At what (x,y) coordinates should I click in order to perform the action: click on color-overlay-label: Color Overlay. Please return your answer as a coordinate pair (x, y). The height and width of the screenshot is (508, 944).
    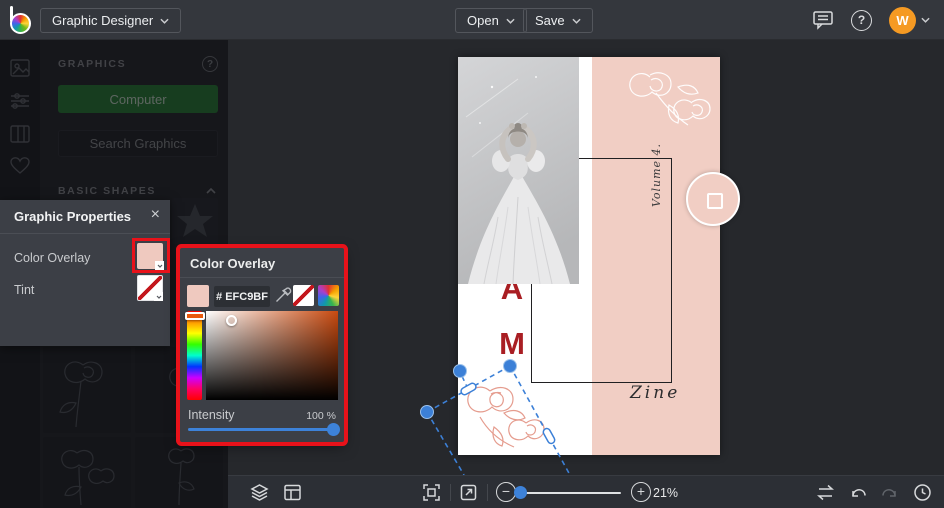
    Looking at the image, I should click on (52, 258).